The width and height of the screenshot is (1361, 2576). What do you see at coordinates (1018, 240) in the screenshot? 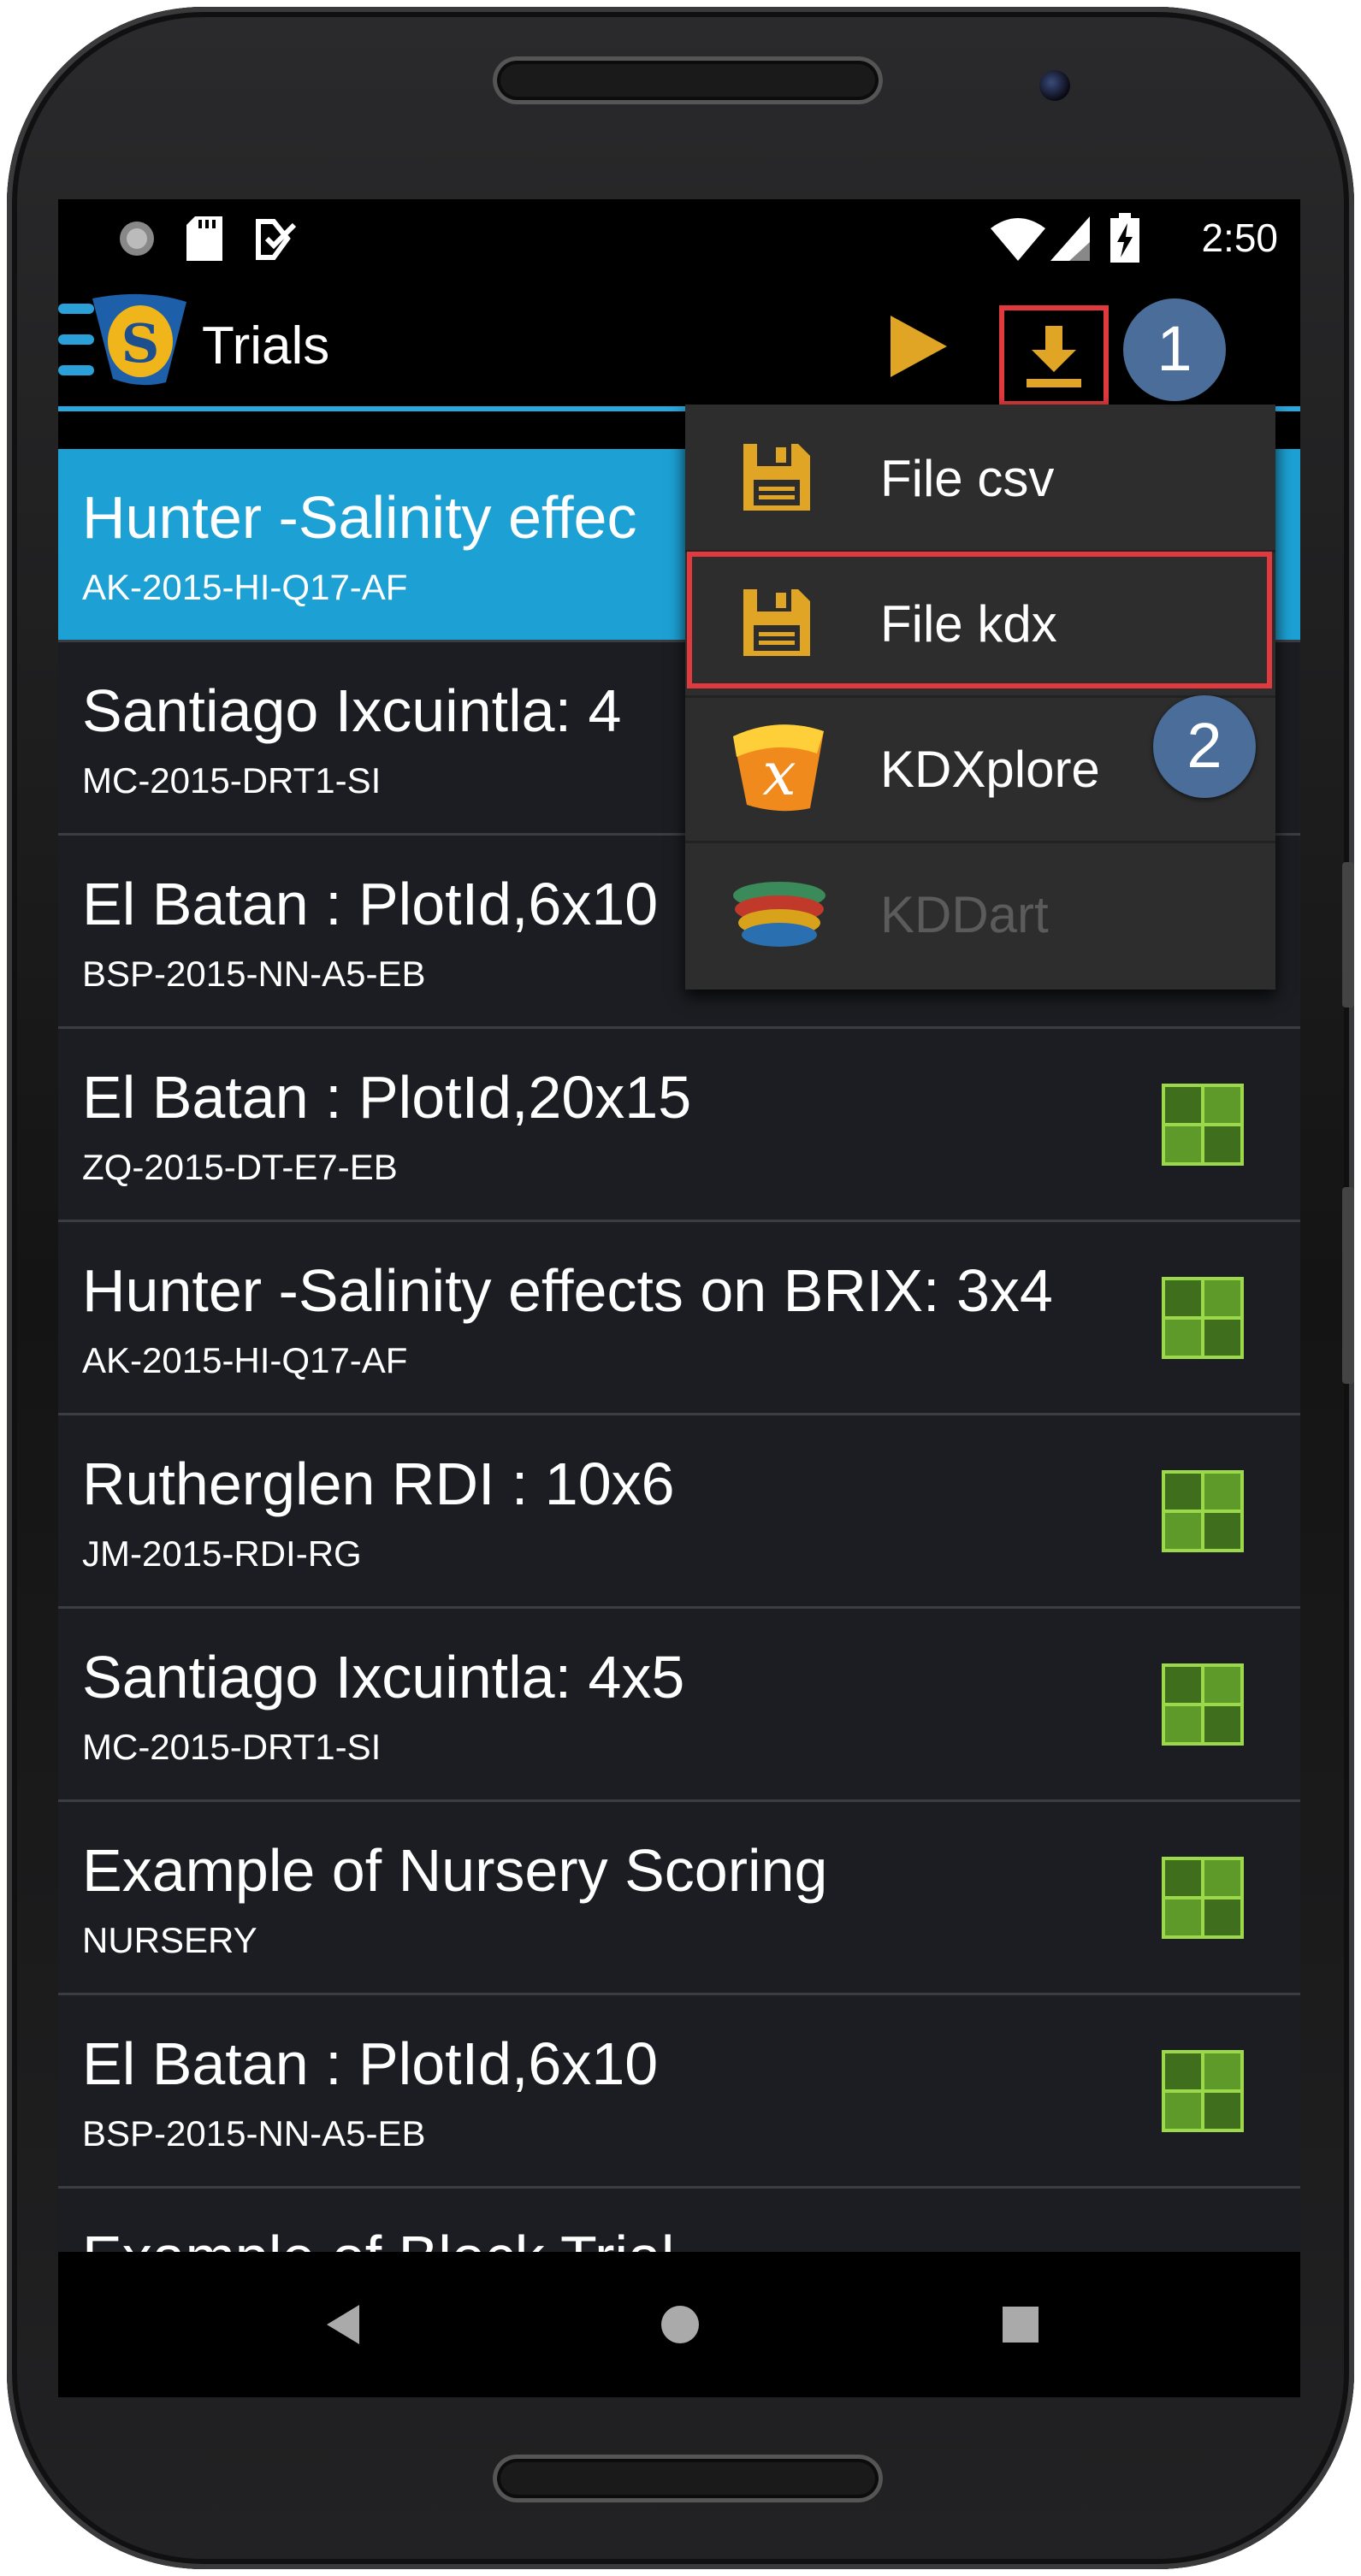
I see `wifi-icon` at bounding box center [1018, 240].